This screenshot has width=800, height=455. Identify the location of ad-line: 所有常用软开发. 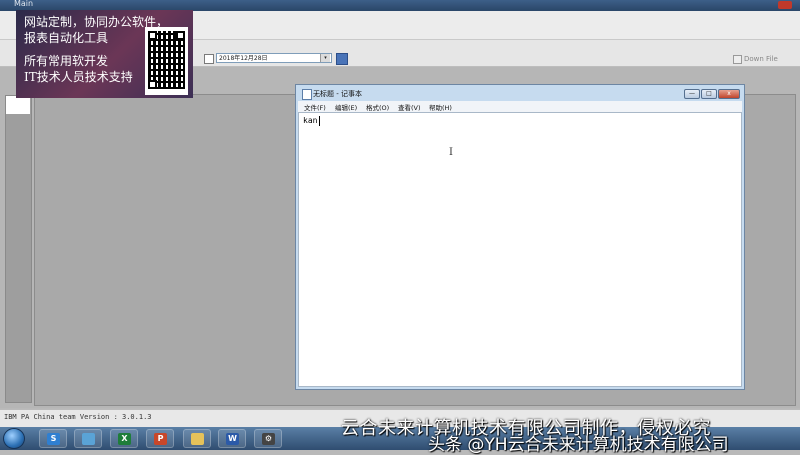
(66, 61).